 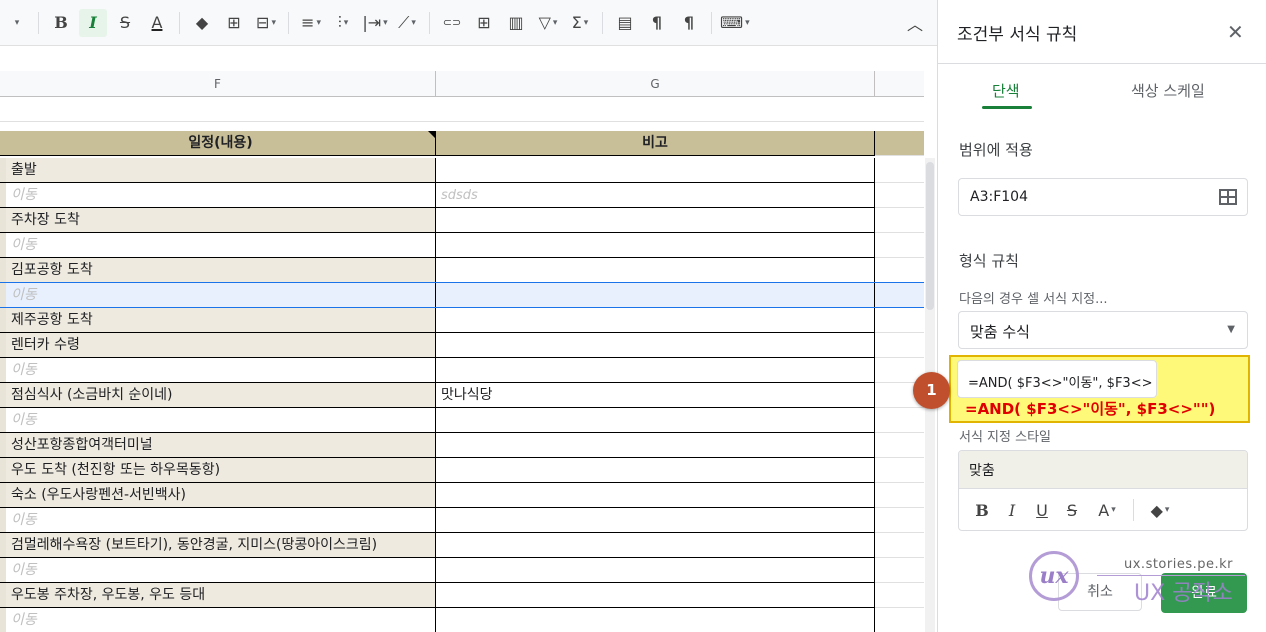 What do you see at coordinates (202, 23) in the screenshot?
I see `fill-color-icon: ◆` at bounding box center [202, 23].